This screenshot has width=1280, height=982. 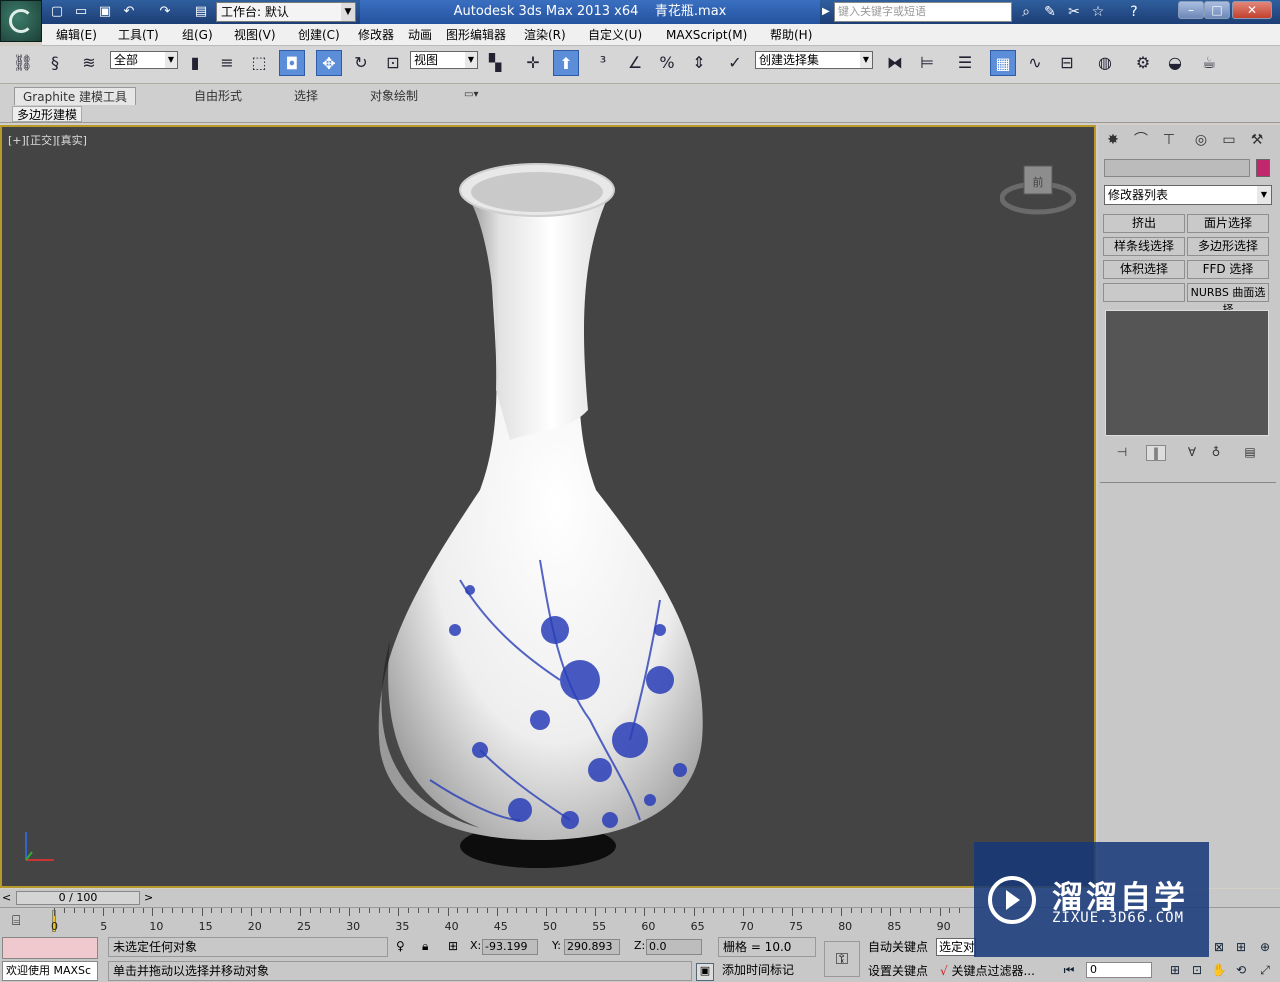 What do you see at coordinates (400, 946) in the screenshot?
I see `isolate-icon: ♀` at bounding box center [400, 946].